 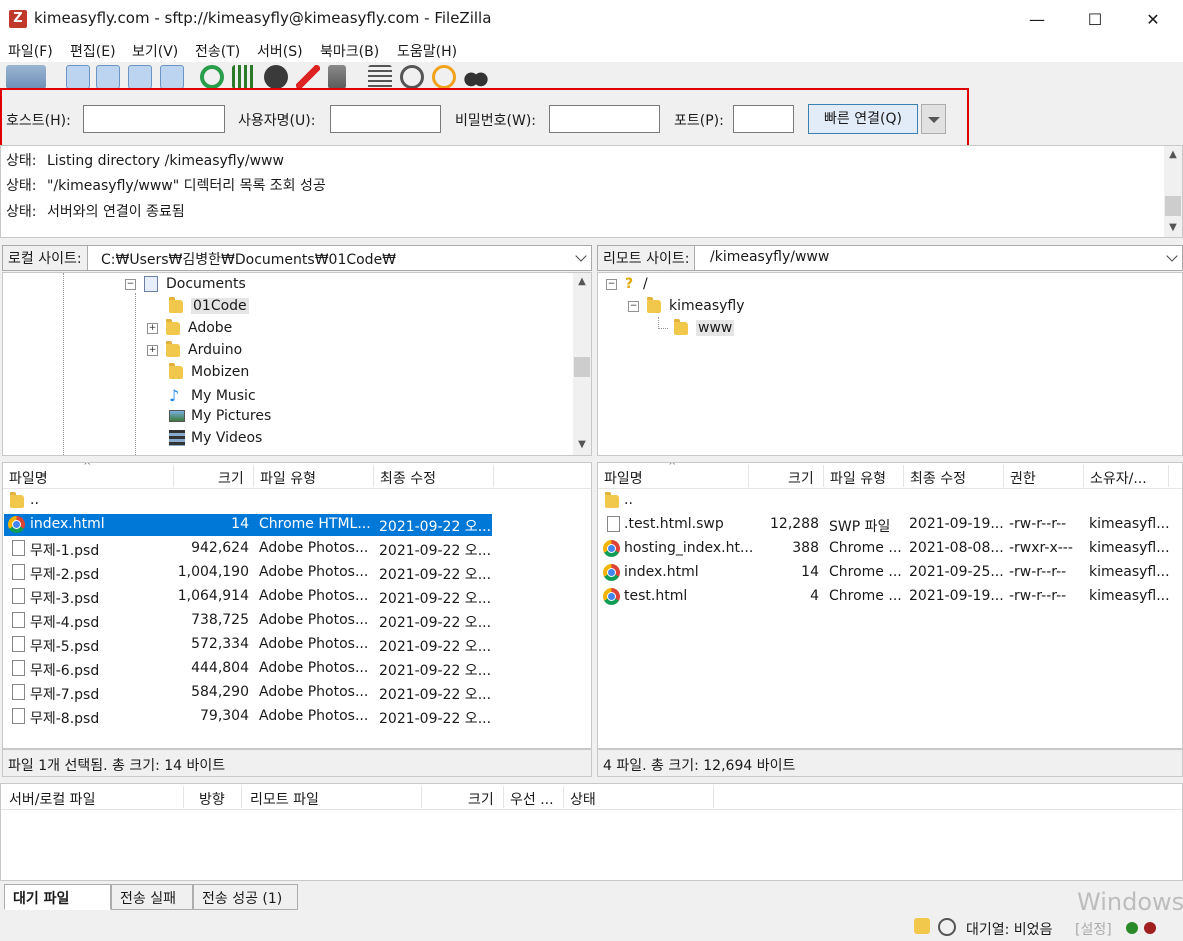 What do you see at coordinates (1095, 19) in the screenshot?
I see `maximize-button: ☐` at bounding box center [1095, 19].